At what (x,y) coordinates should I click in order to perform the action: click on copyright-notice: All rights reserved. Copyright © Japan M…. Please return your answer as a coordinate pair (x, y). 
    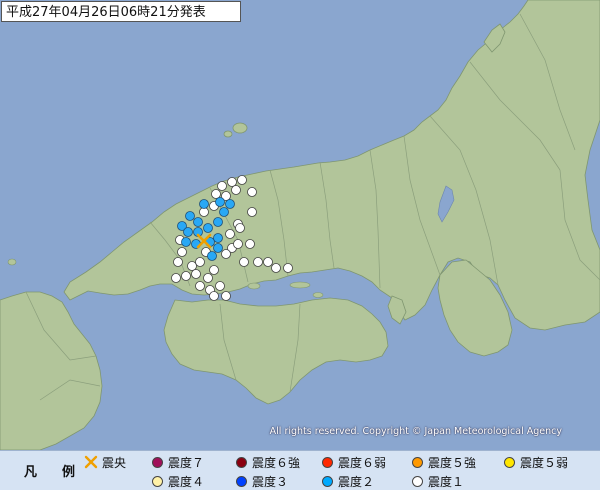
    Looking at the image, I should click on (415, 431).